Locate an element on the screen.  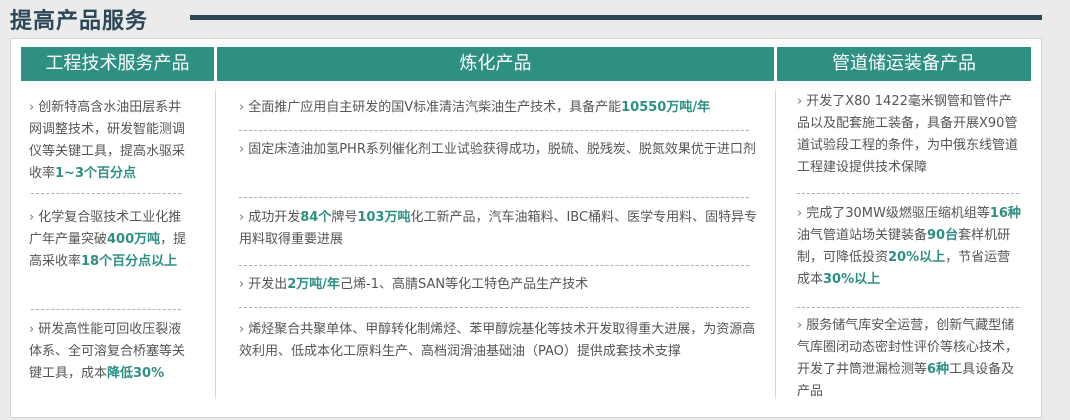
item-text: 开发出 is located at coordinates (268, 284).